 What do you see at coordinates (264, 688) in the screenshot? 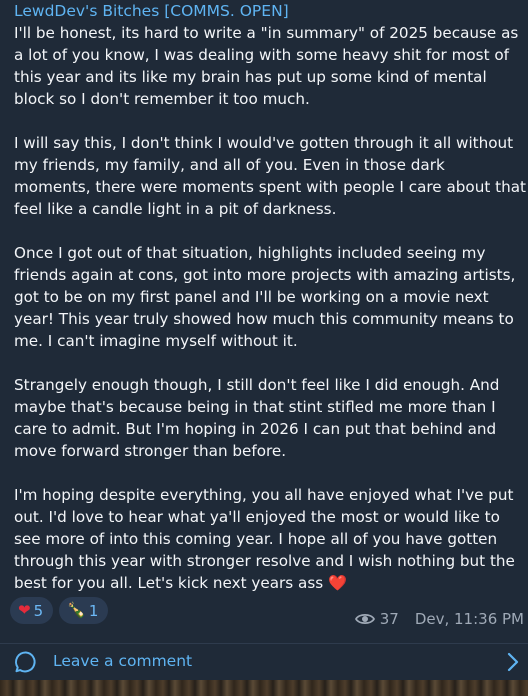
I see `chat-background` at bounding box center [264, 688].